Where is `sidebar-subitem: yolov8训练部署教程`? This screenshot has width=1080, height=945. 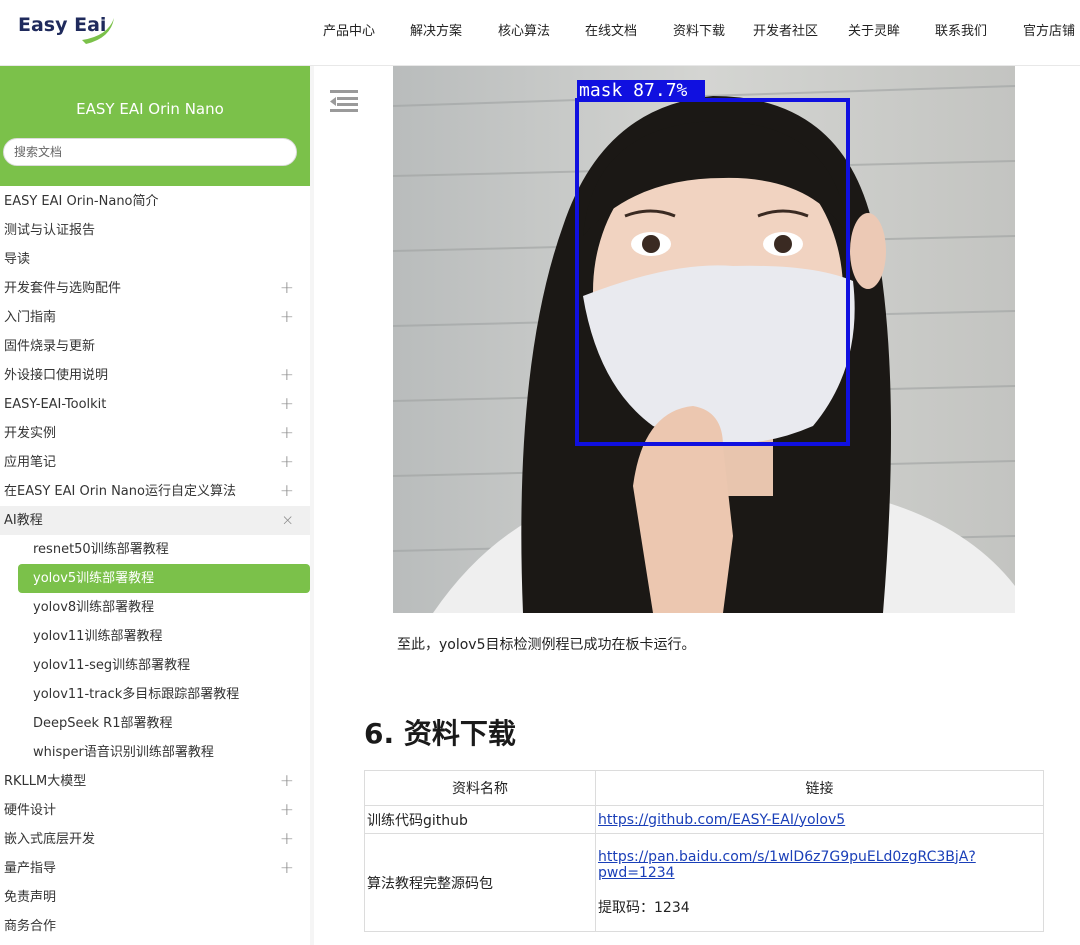
sidebar-subitem: yolov8训练部署教程 is located at coordinates (155, 607).